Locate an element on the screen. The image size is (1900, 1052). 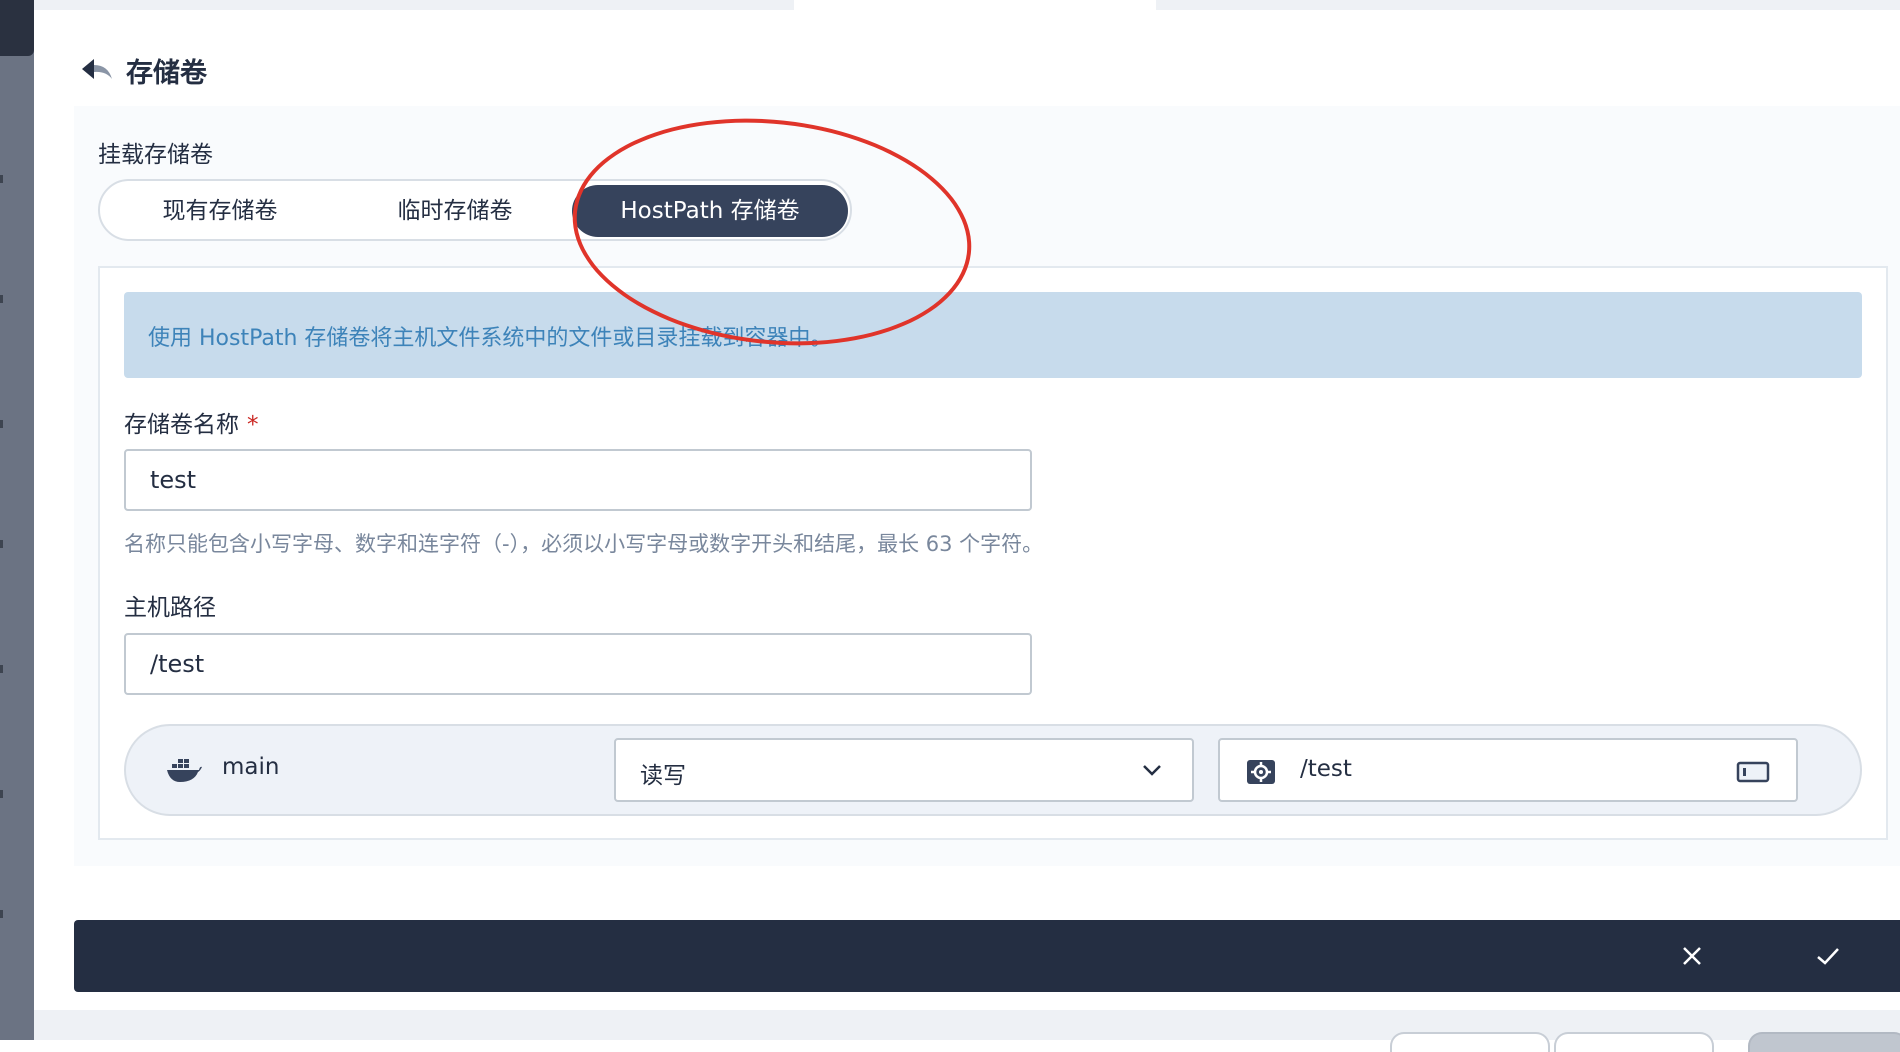
volume-type-tabs: 现有存储卷 临时存储卷 HostPath 存储卷 is located at coordinates (475, 210).